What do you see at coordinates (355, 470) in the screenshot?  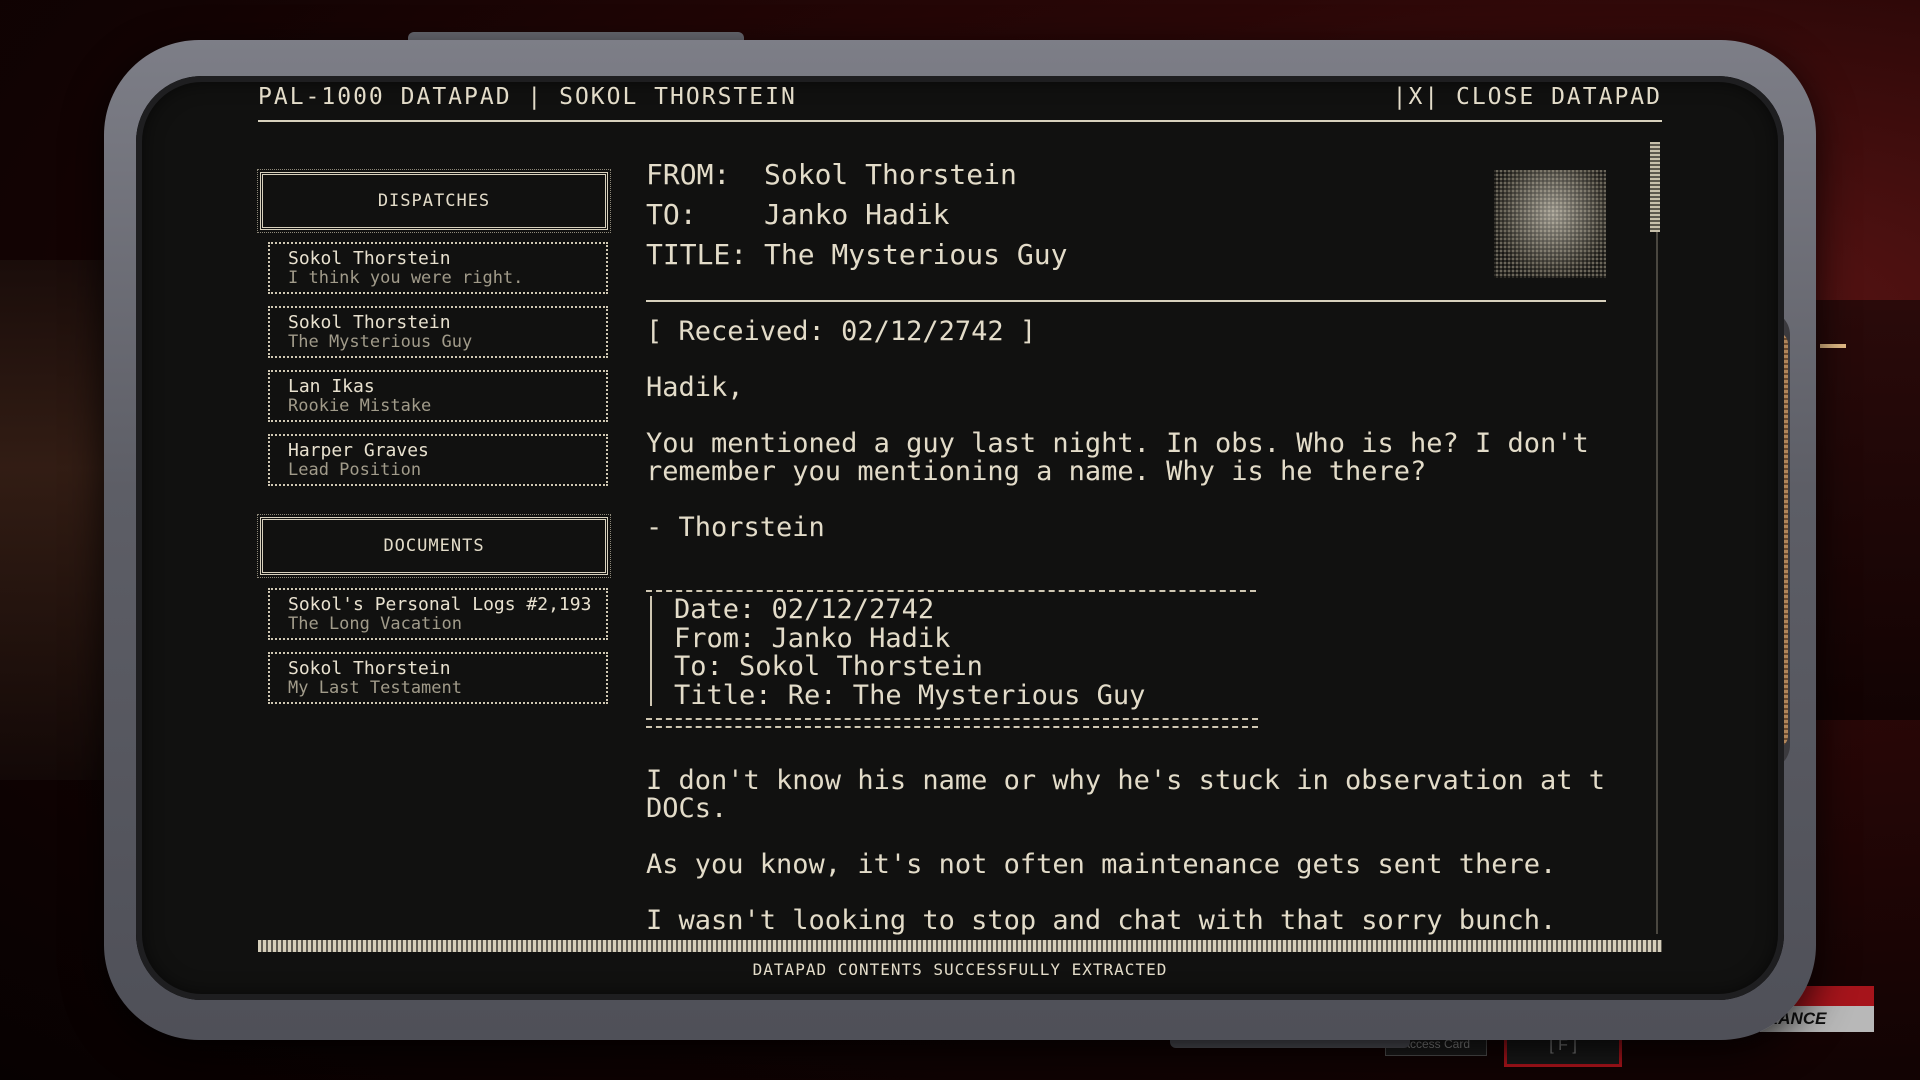 I see `dispatch-subject: Lead Position` at bounding box center [355, 470].